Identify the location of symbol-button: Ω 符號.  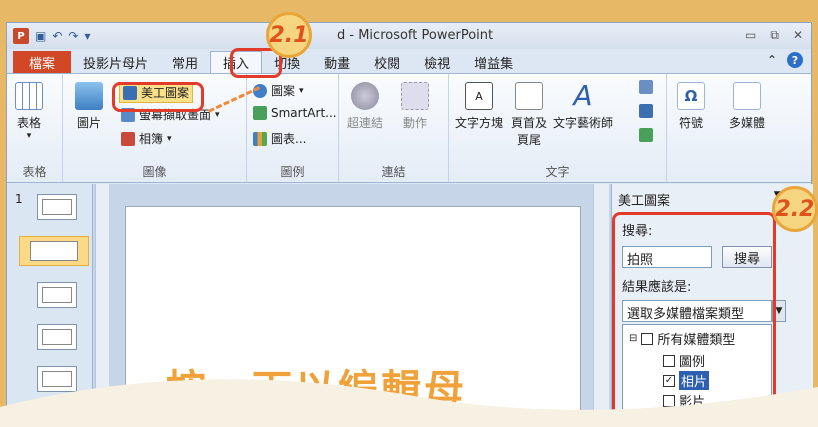
(691, 106).